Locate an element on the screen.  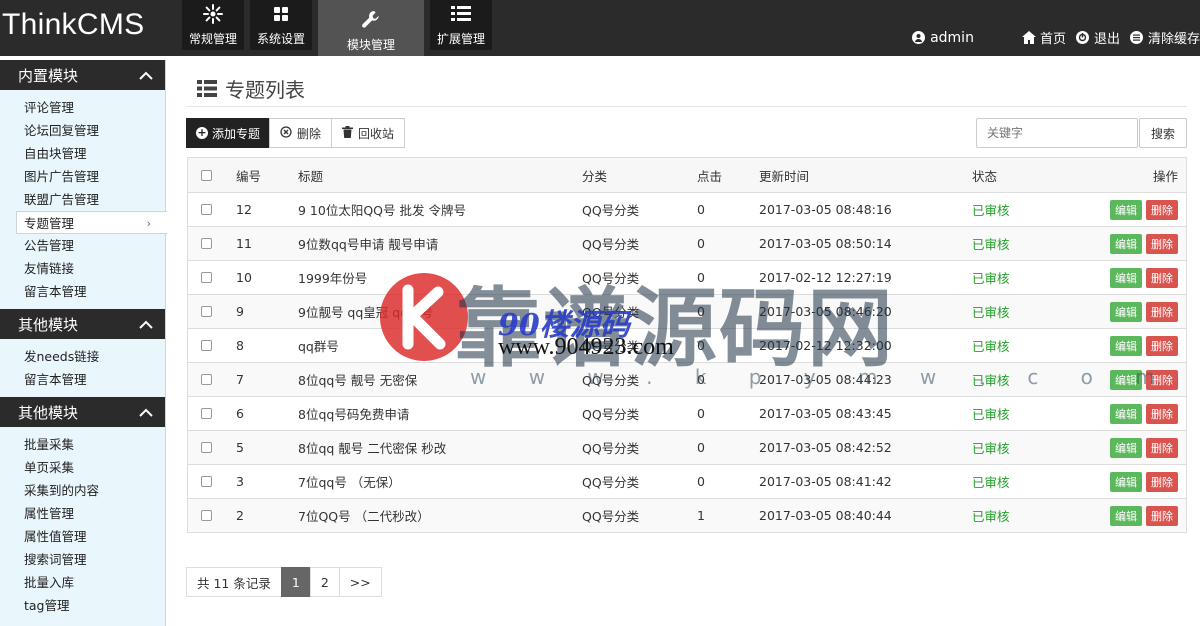
page-title-text: 专题列表 is located at coordinates (265, 90).